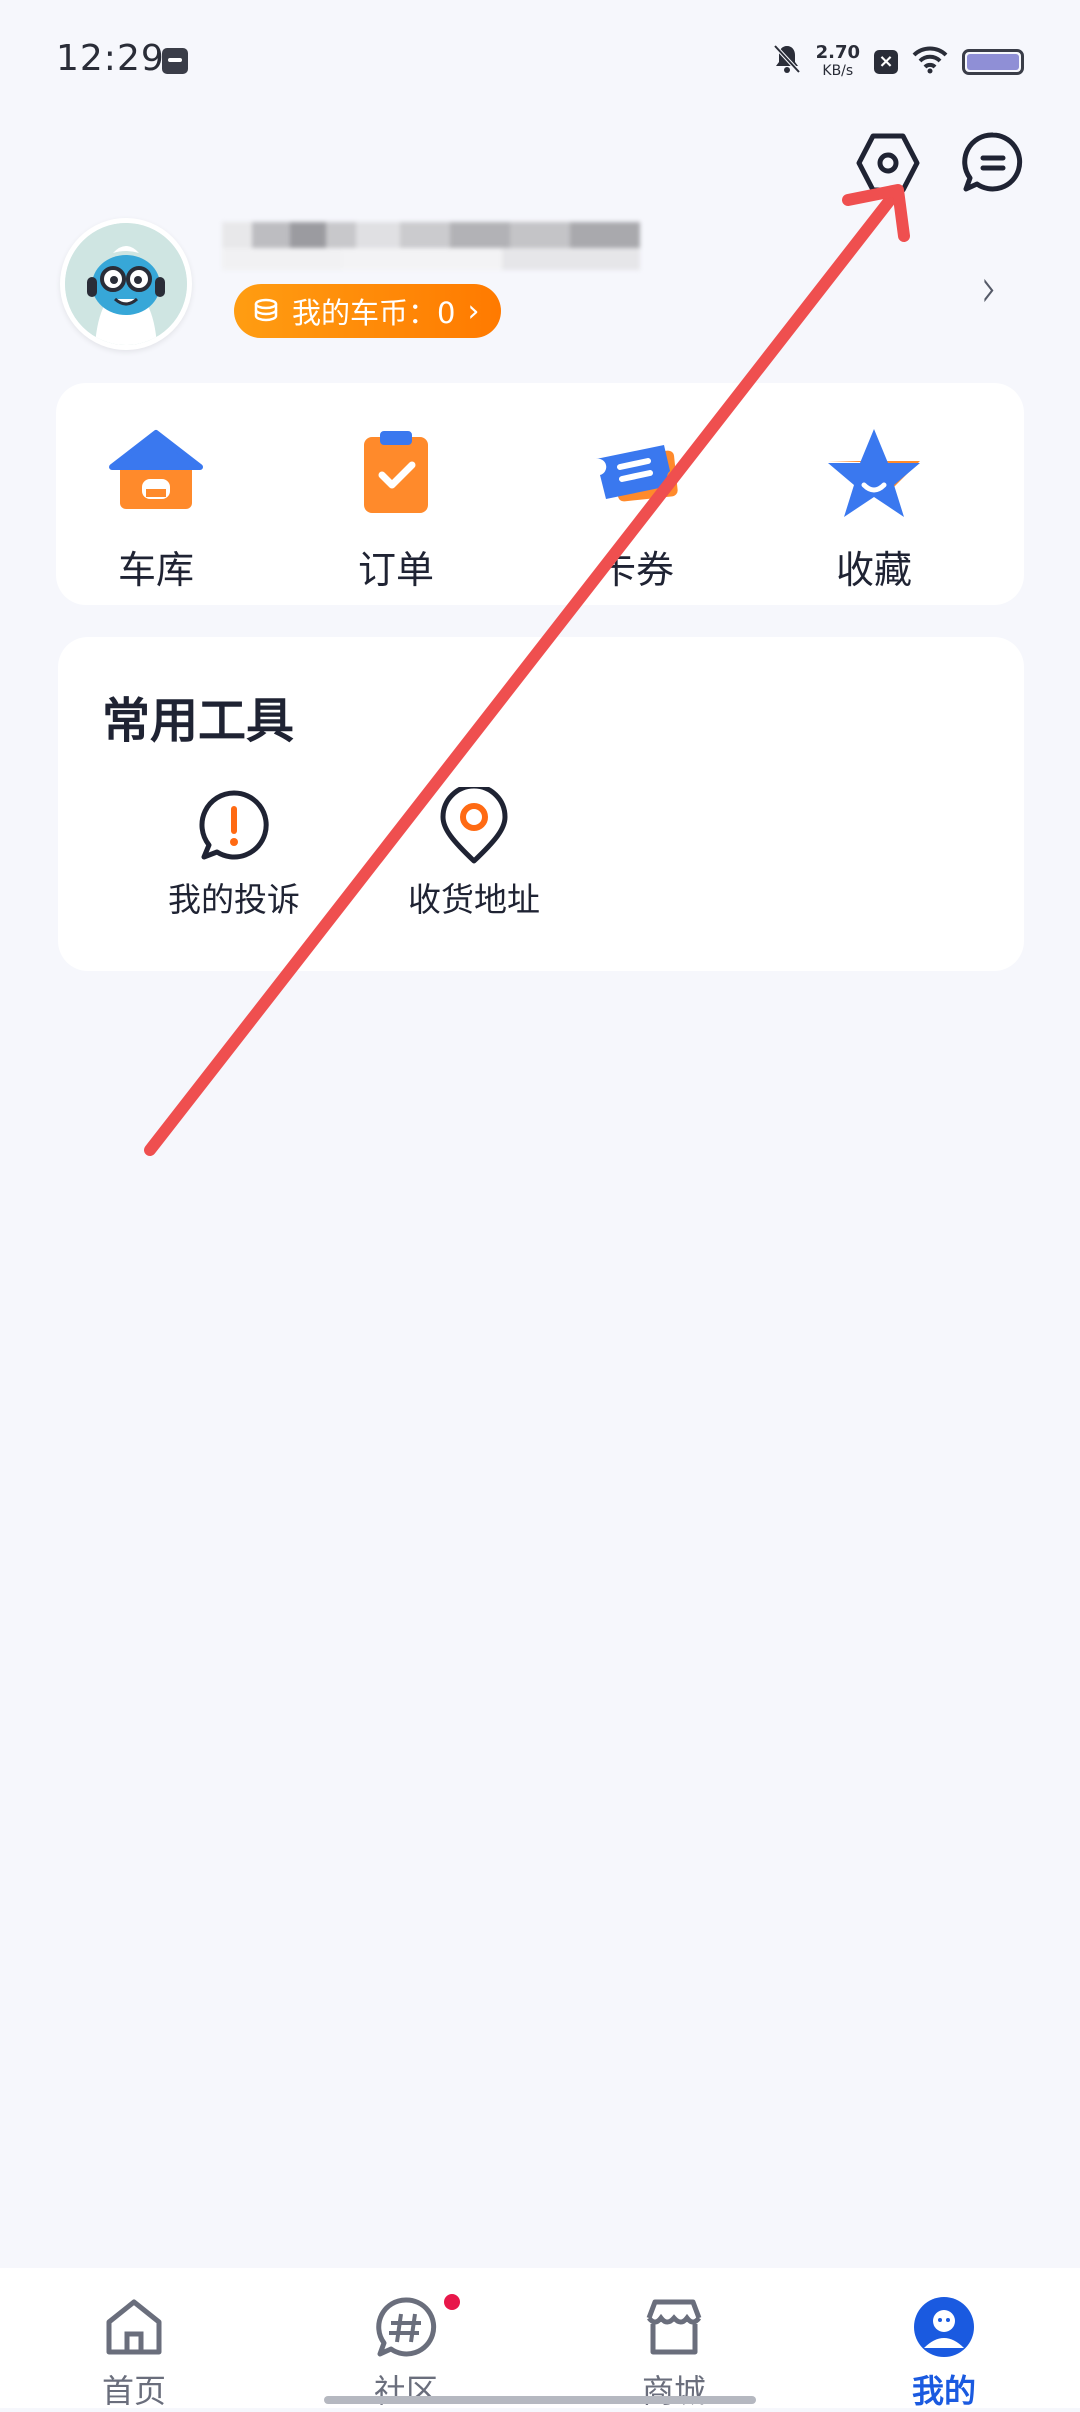 This screenshot has width=1080, height=2412. I want to click on mascot-avatar-image, so click(126, 284).